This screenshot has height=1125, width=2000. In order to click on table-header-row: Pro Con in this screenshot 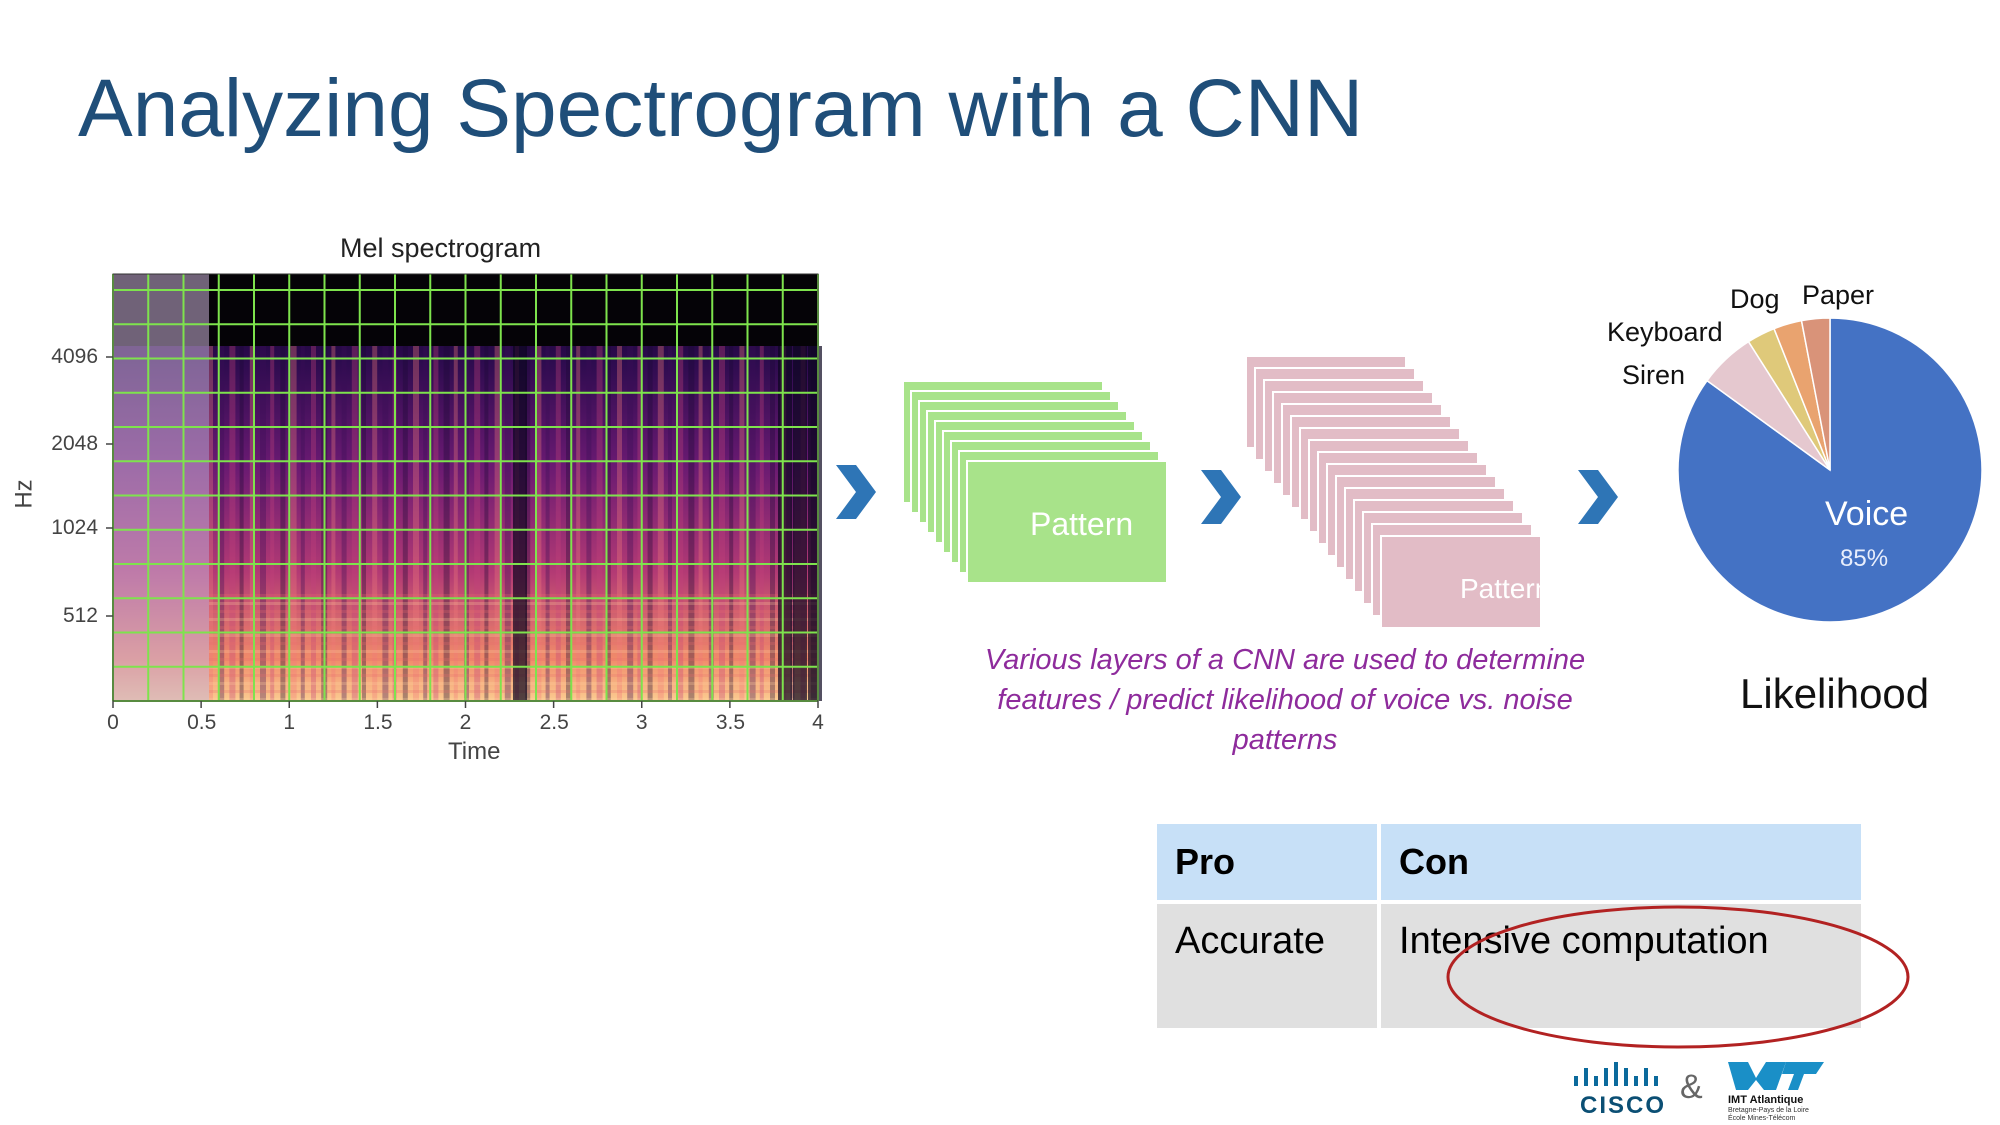, I will do `click(1509, 862)`.